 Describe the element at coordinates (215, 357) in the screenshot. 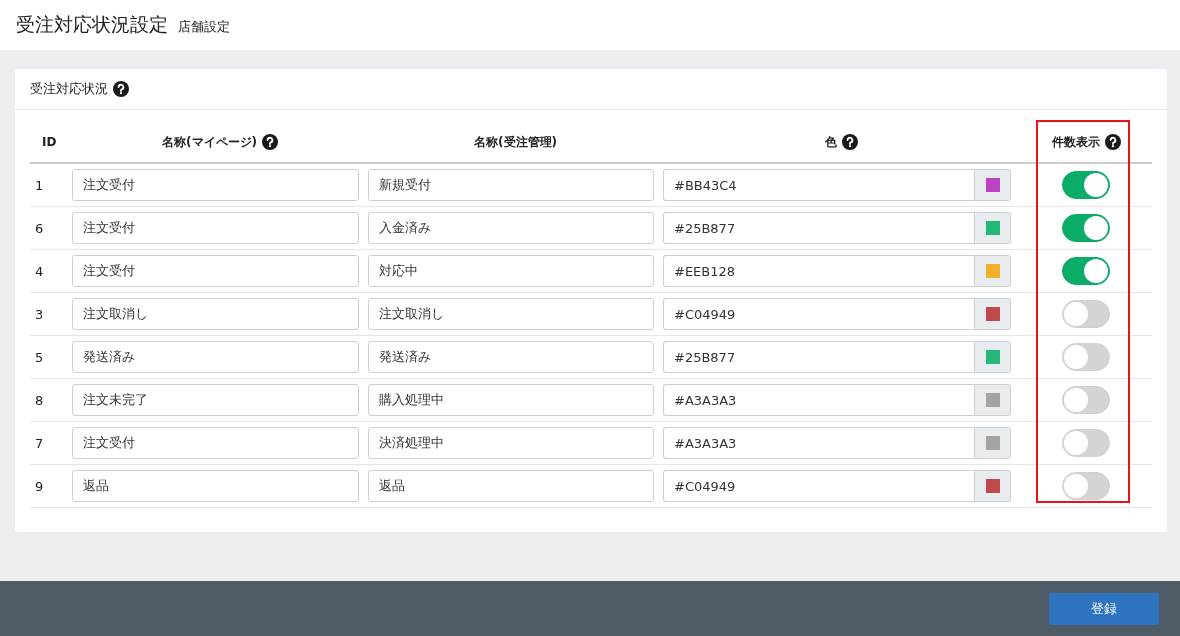

I see `mypage-name-field: 発送済み` at that location.